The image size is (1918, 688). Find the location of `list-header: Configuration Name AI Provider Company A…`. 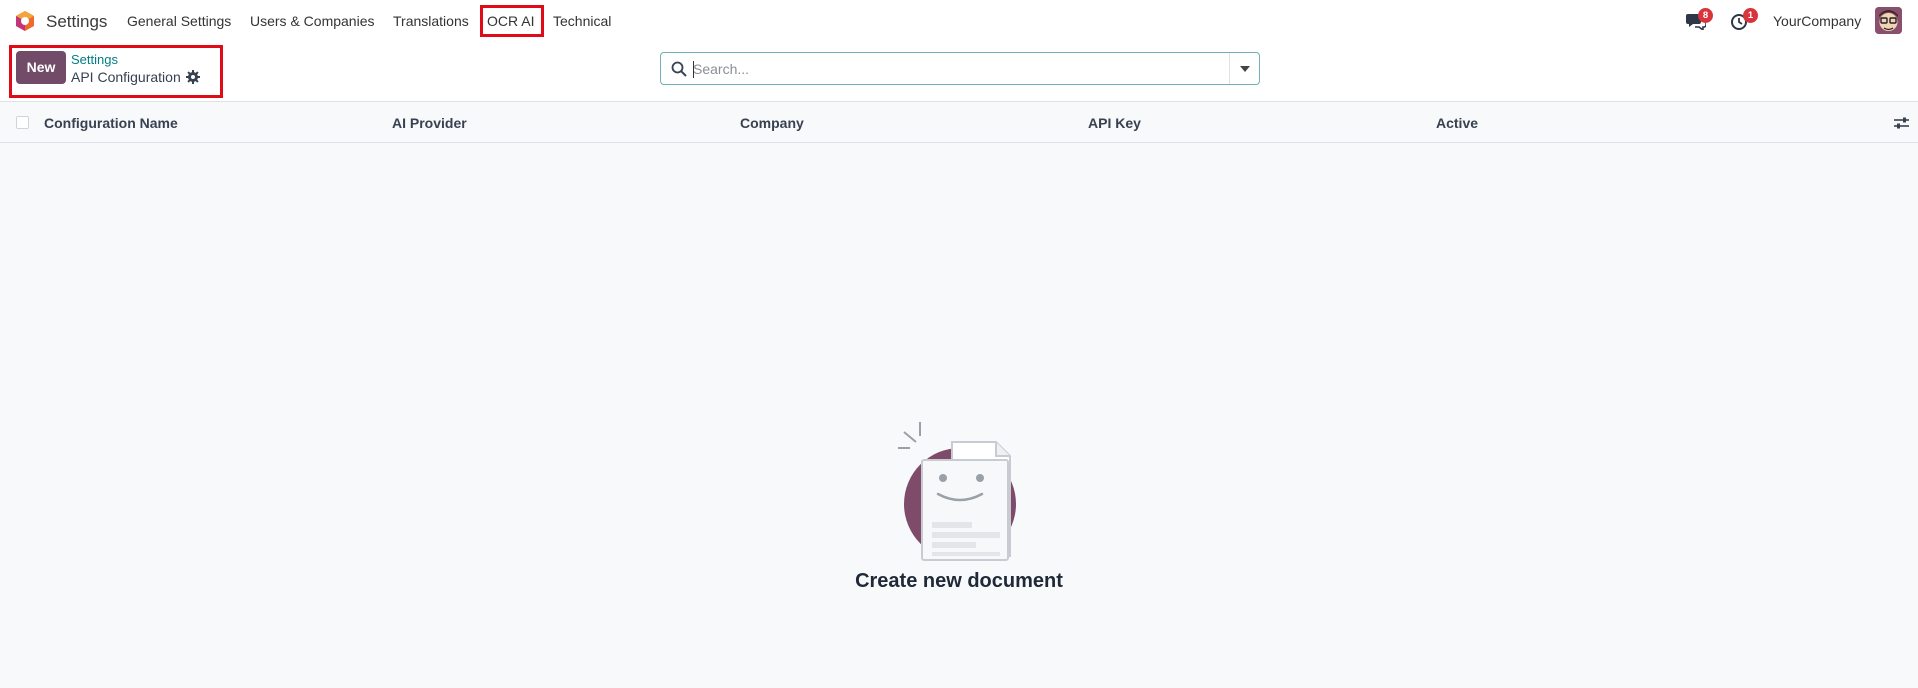

list-header: Configuration Name AI Provider Company A… is located at coordinates (959, 122).